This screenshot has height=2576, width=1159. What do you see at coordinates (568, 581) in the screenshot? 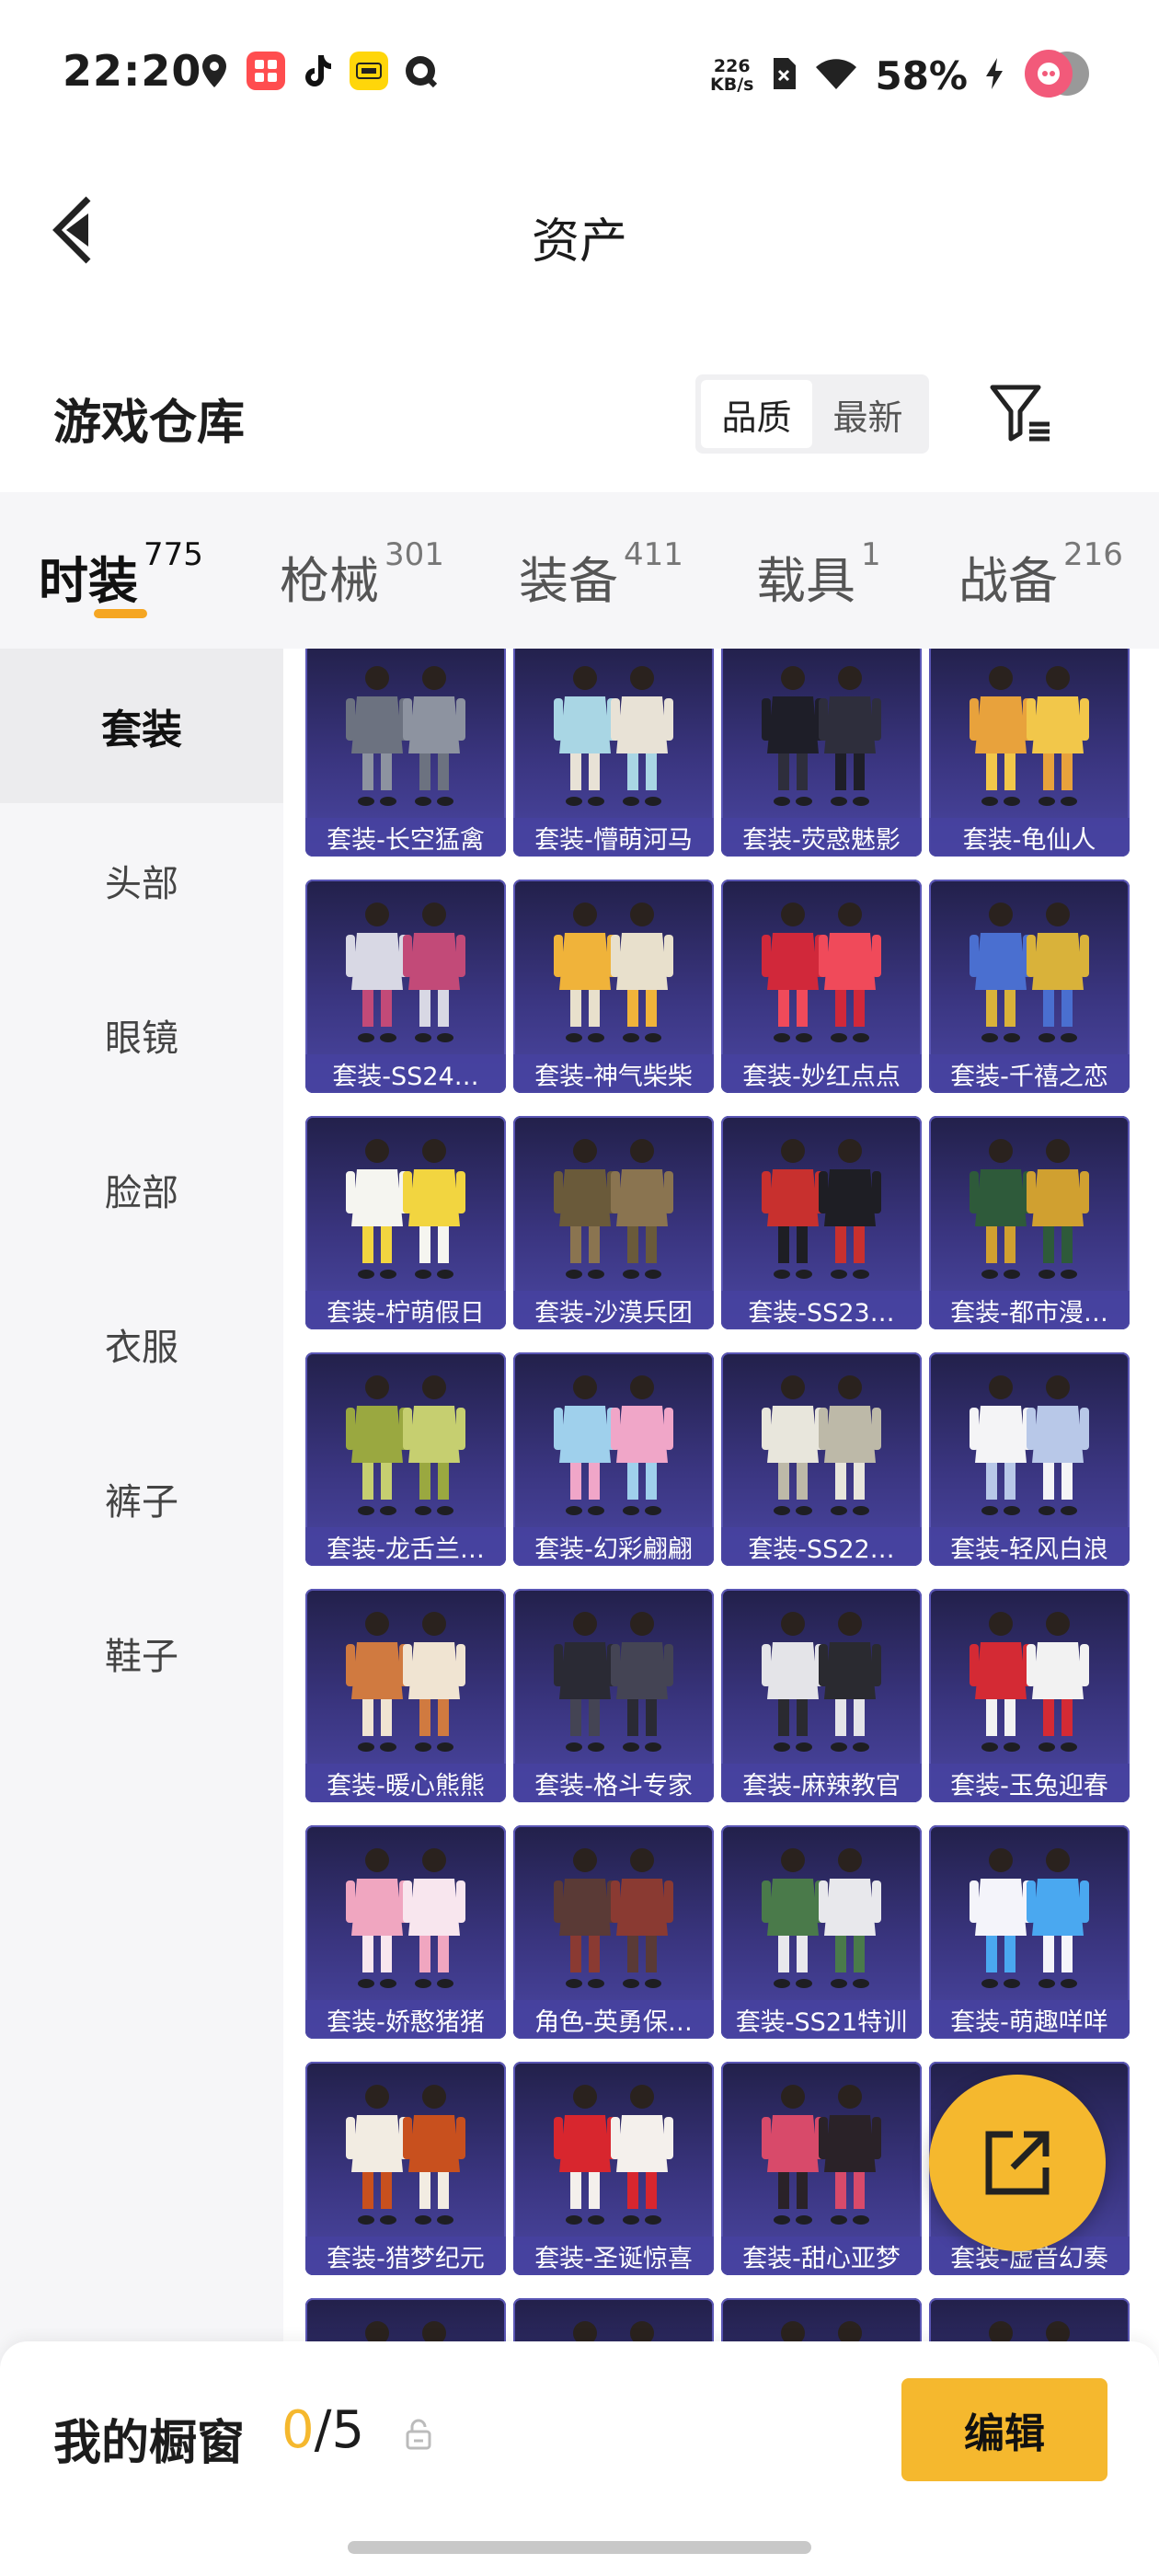
I see `tab-label: 装备` at bounding box center [568, 581].